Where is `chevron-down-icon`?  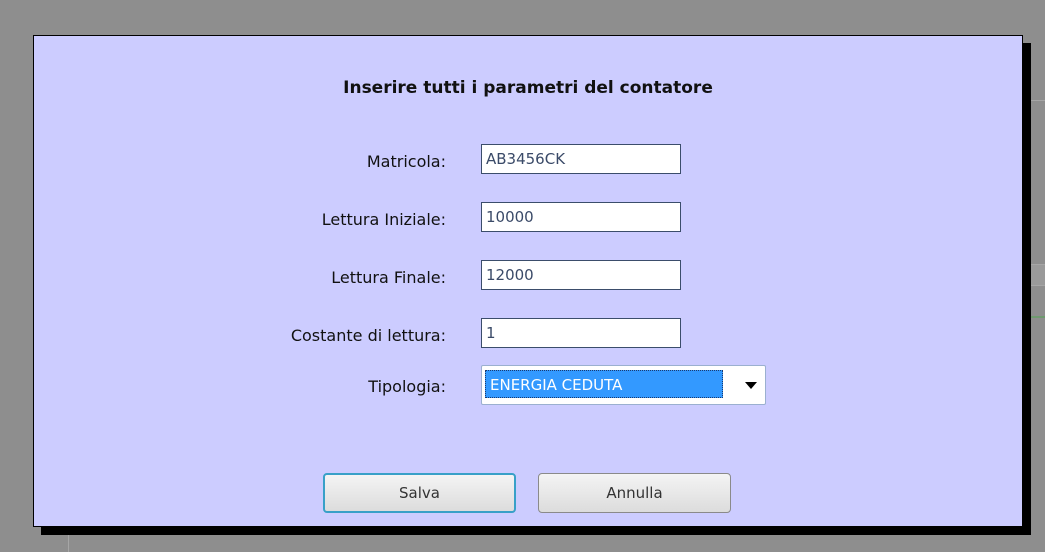 chevron-down-icon is located at coordinates (751, 385).